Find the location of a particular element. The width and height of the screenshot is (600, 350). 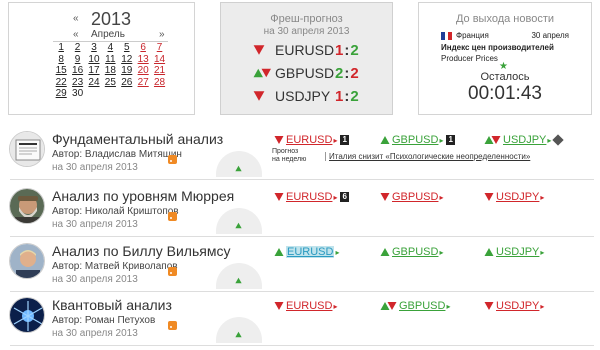

calendar-day: 26 is located at coordinates (127, 83).